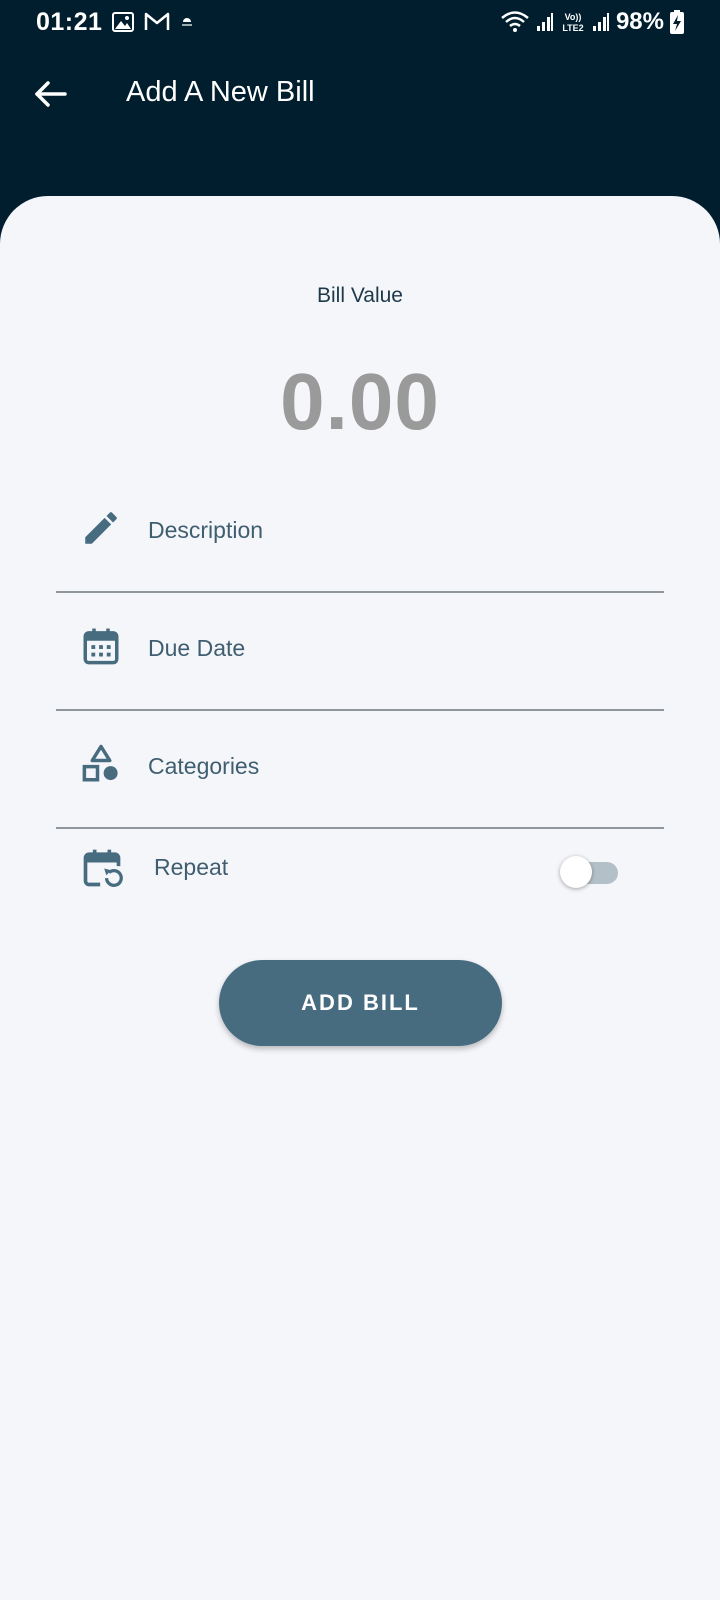 The width and height of the screenshot is (720, 1600). I want to click on calendar-icon, so click(101, 646).